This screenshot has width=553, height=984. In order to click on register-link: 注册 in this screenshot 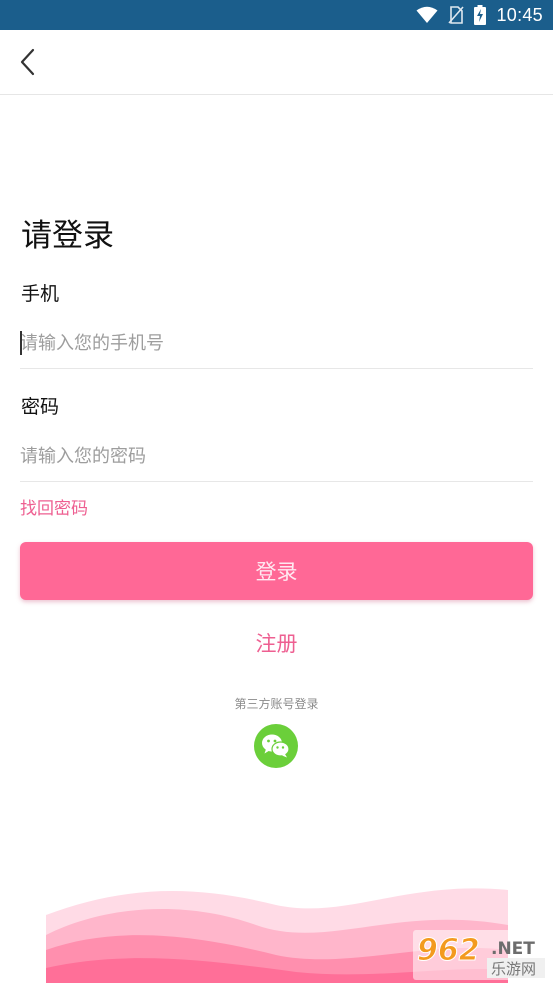, I will do `click(277, 644)`.